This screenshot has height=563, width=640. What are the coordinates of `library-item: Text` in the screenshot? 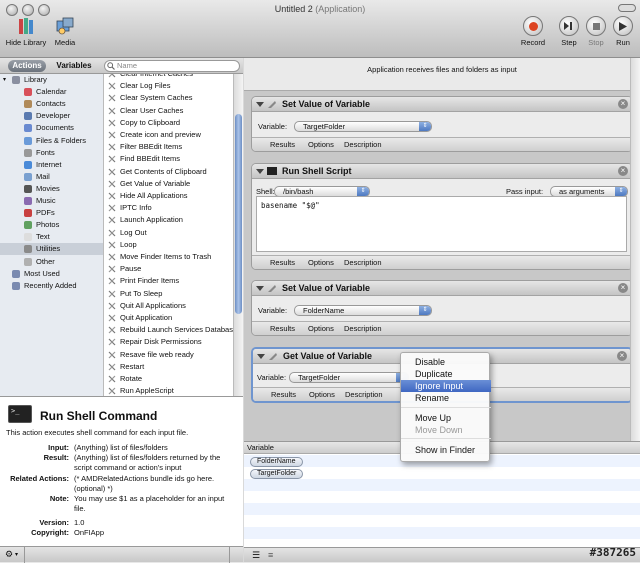 It's located at (51, 237).